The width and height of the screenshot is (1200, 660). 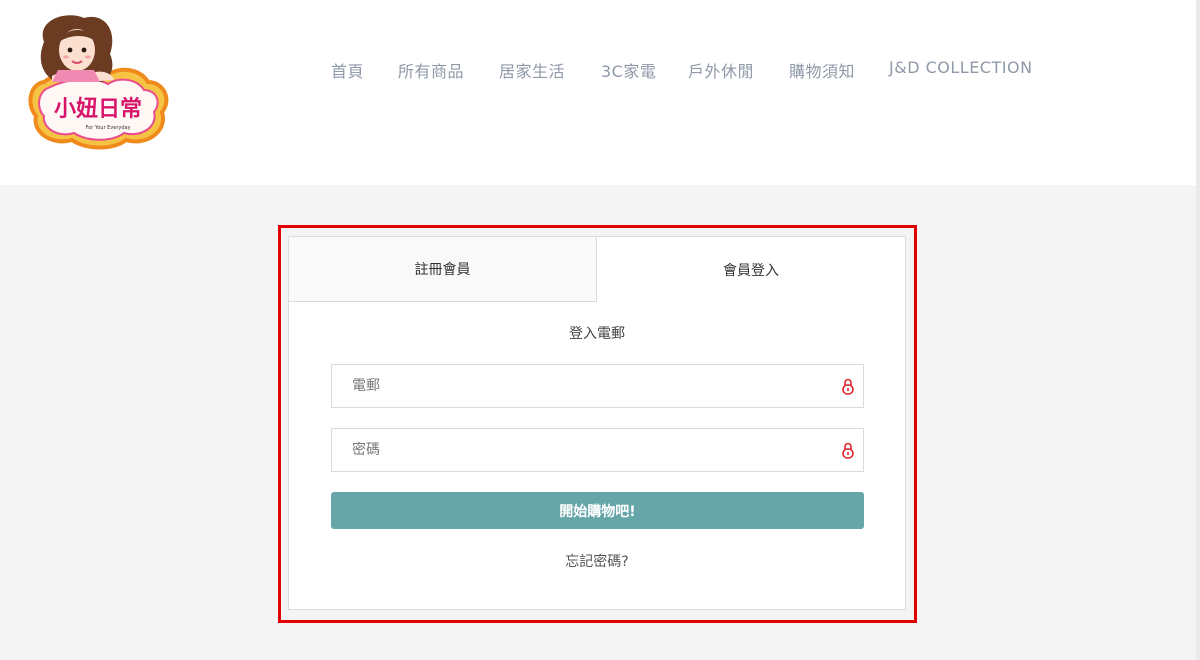 I want to click on girl-mascot-logo-icon: 小妞日常 For Your Everyday, so click(x=98, y=82).